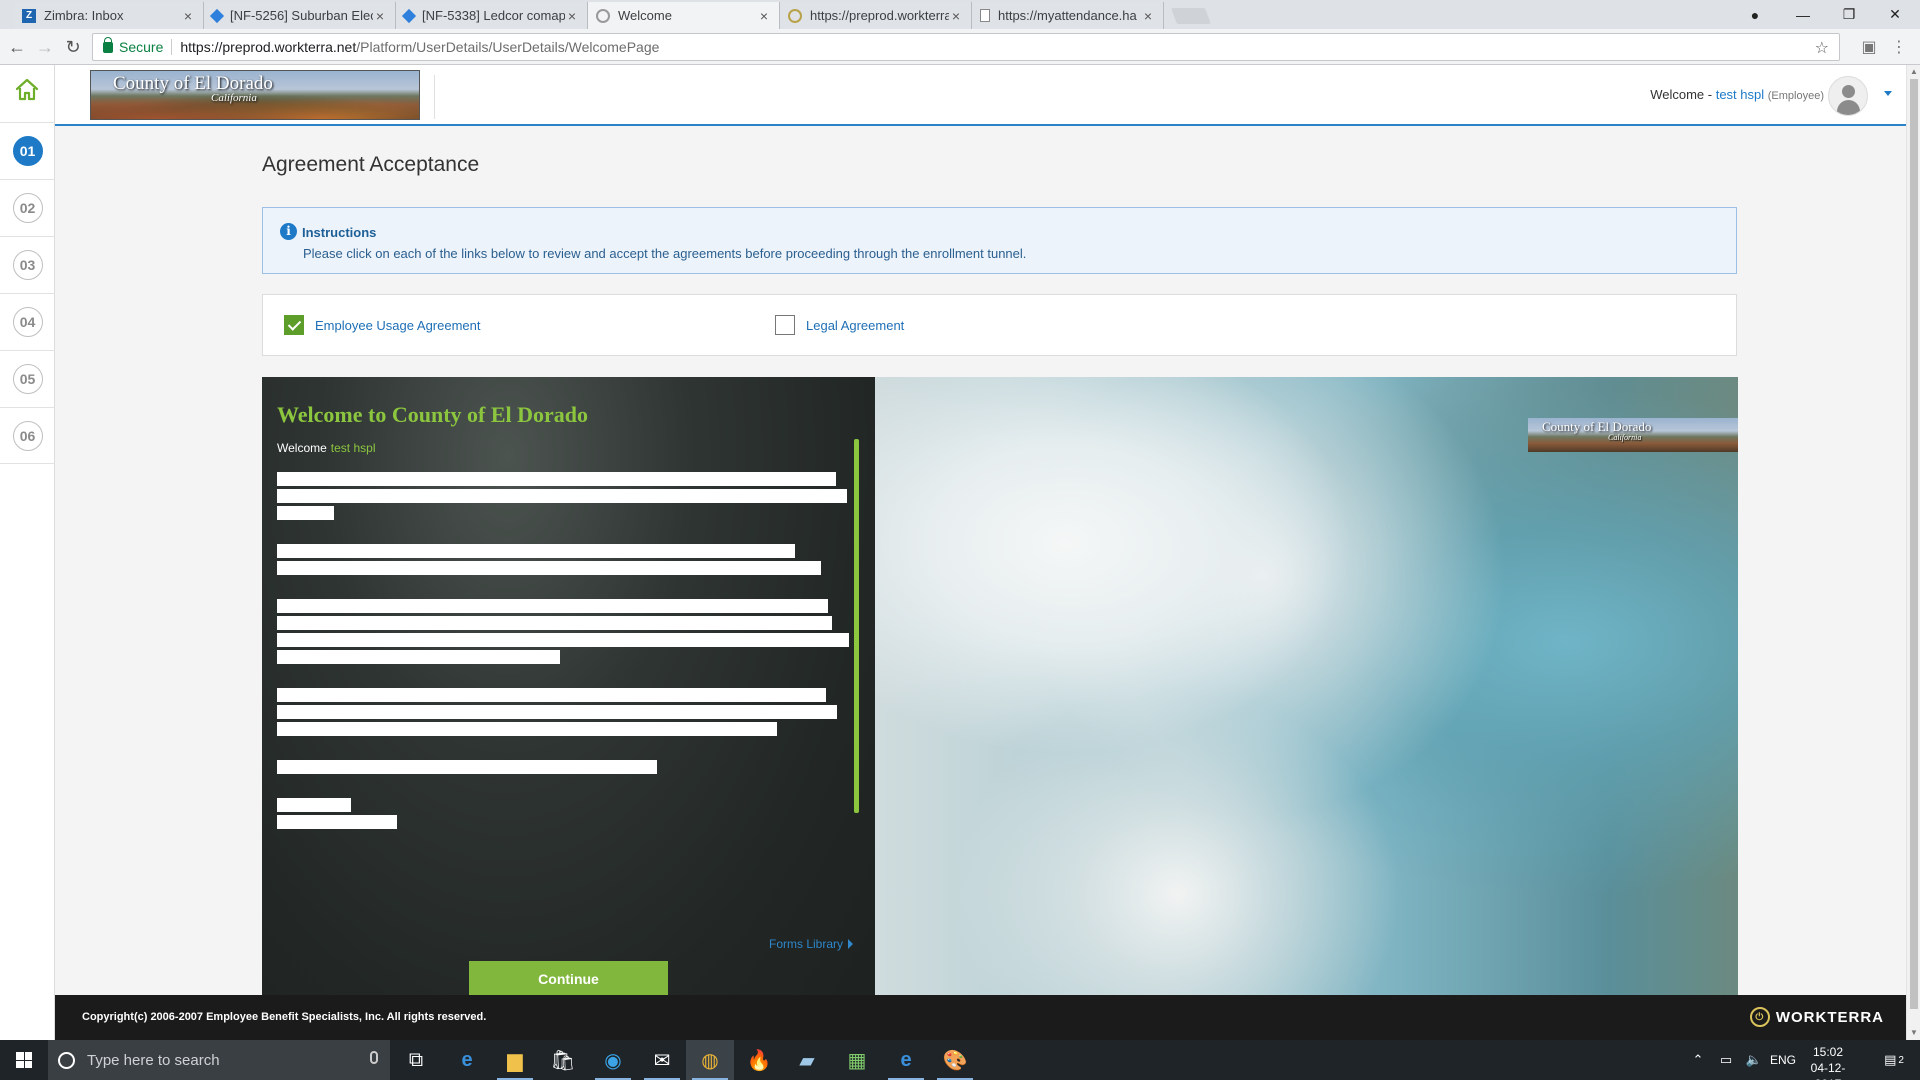 The image size is (1920, 1080). What do you see at coordinates (1901, 1060) in the screenshot?
I see `notification-count: 2` at bounding box center [1901, 1060].